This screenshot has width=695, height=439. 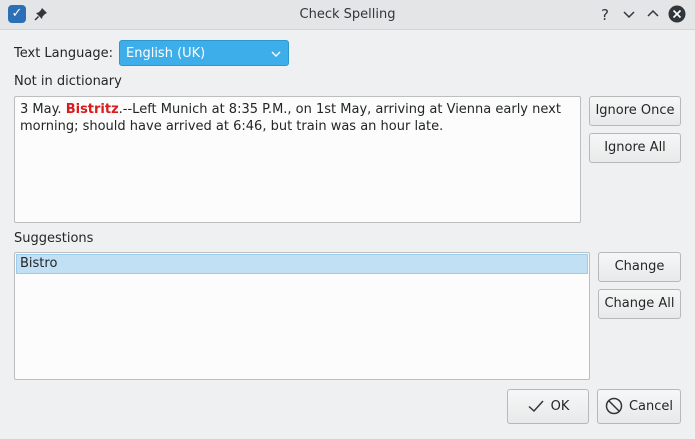 I want to click on close-icon, so click(x=677, y=14).